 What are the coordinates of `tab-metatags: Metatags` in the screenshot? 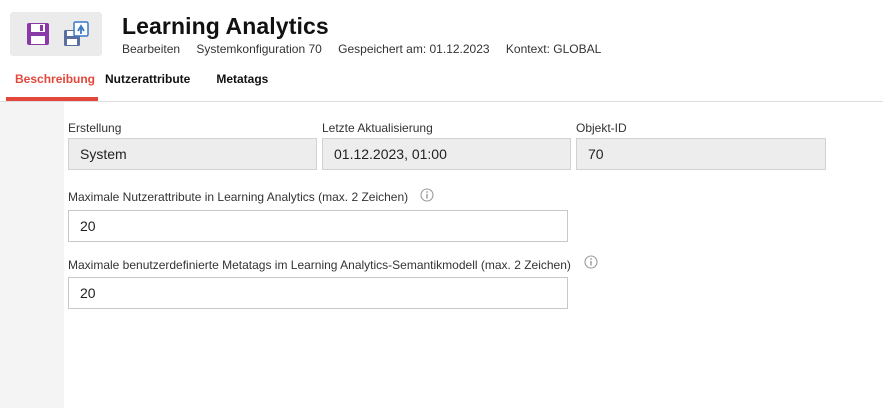 It's located at (239, 85).